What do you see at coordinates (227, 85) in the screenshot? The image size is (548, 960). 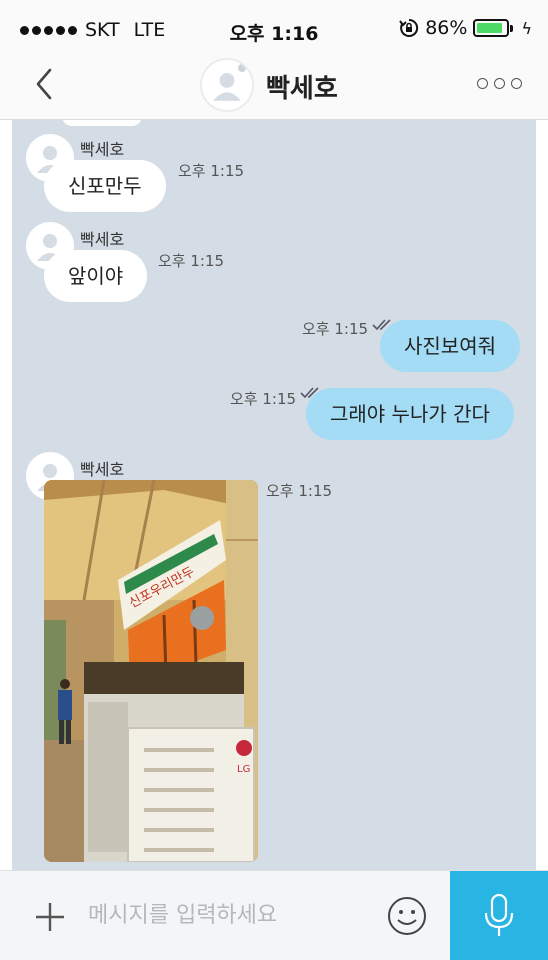 I see `contact-avatar` at bounding box center [227, 85].